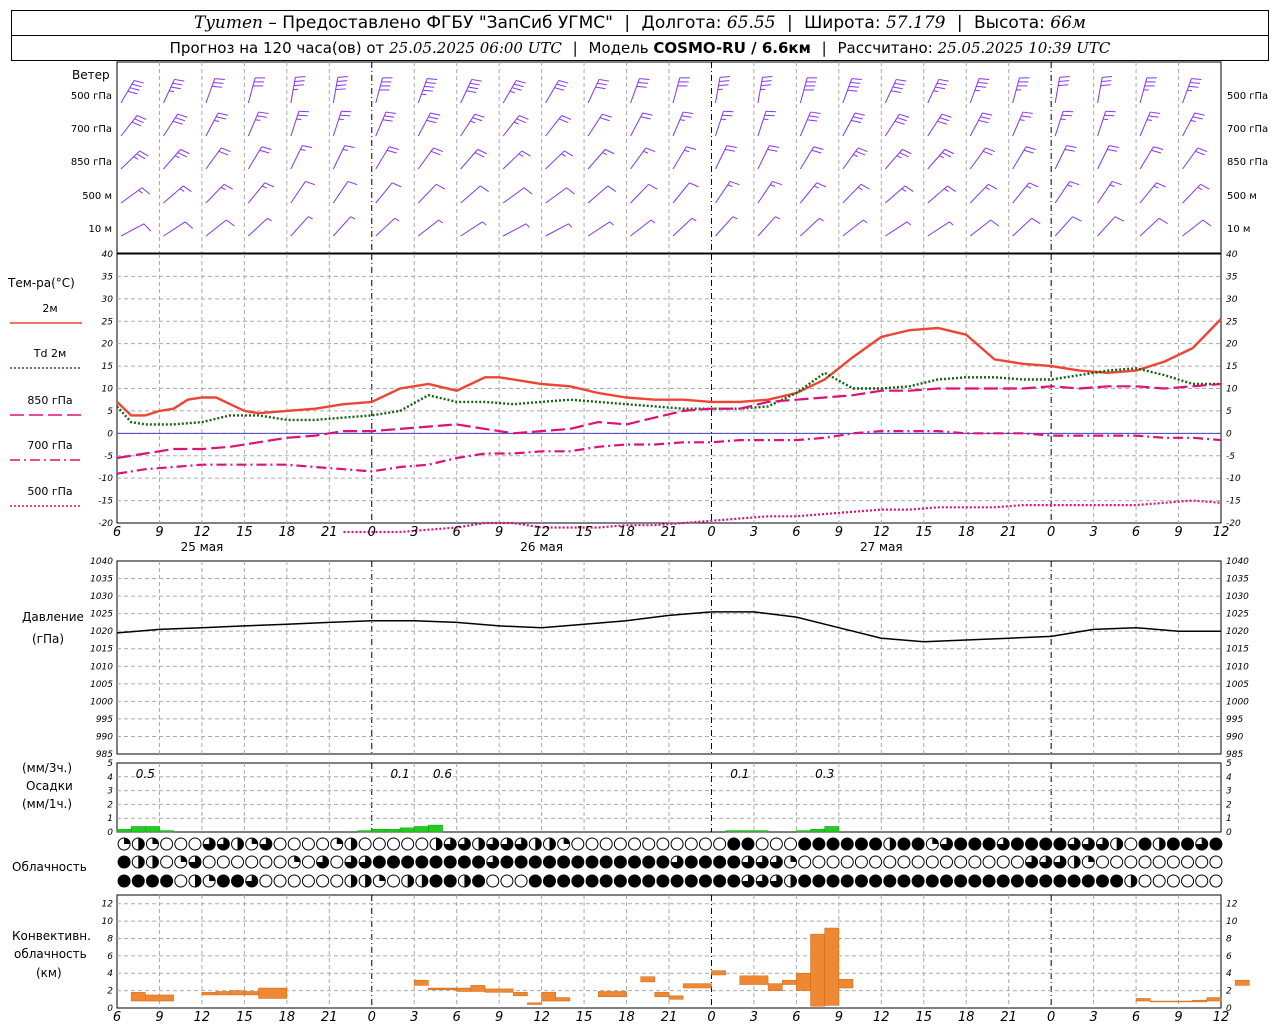 The height and width of the screenshot is (1024, 1280). I want to click on precip-bar, so click(803, 831).